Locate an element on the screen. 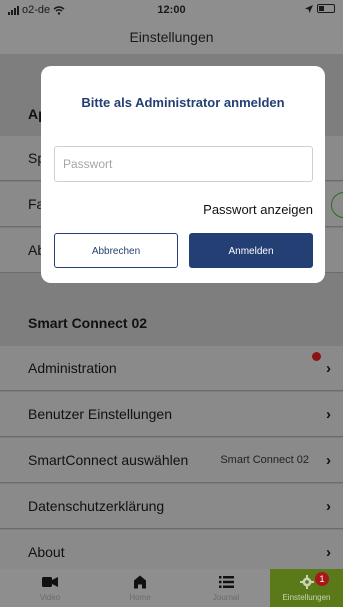 This screenshot has height=607, width=343. tab-label: Video is located at coordinates (50, 597).